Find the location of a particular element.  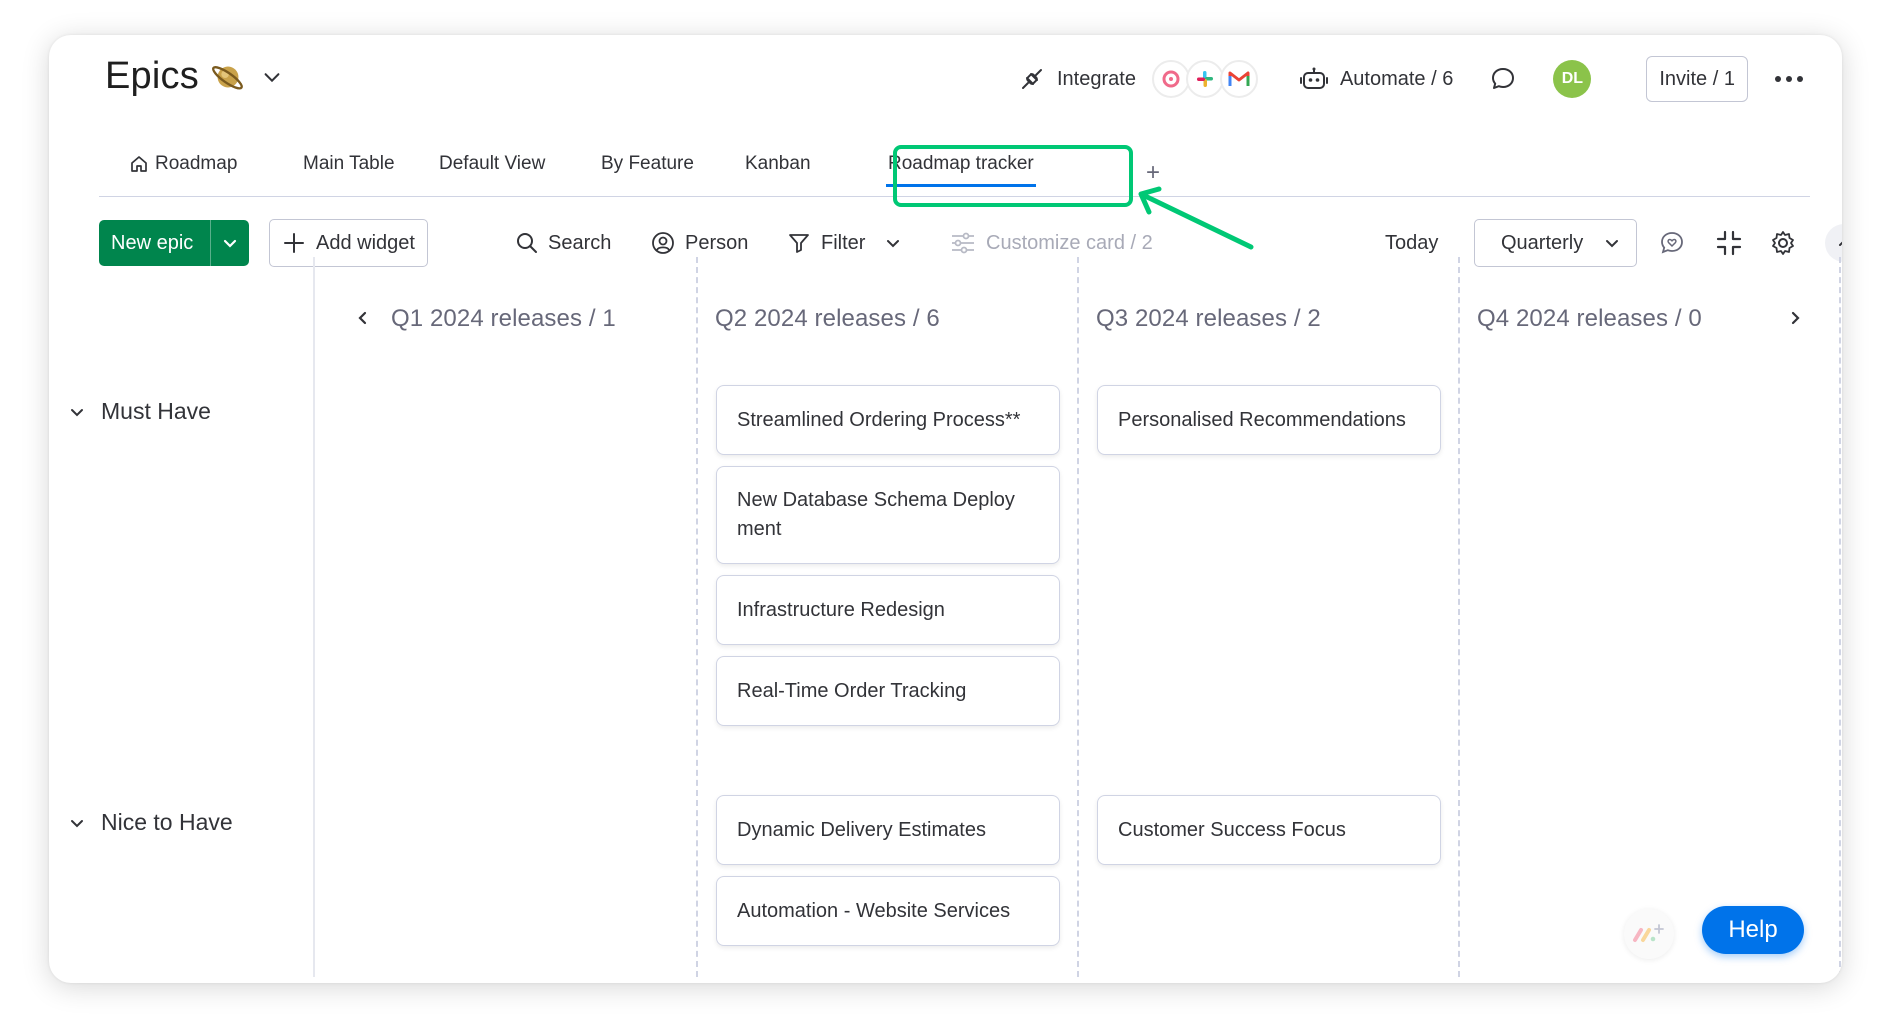

epic-card: Infrastructure Redesign is located at coordinates (888, 610).